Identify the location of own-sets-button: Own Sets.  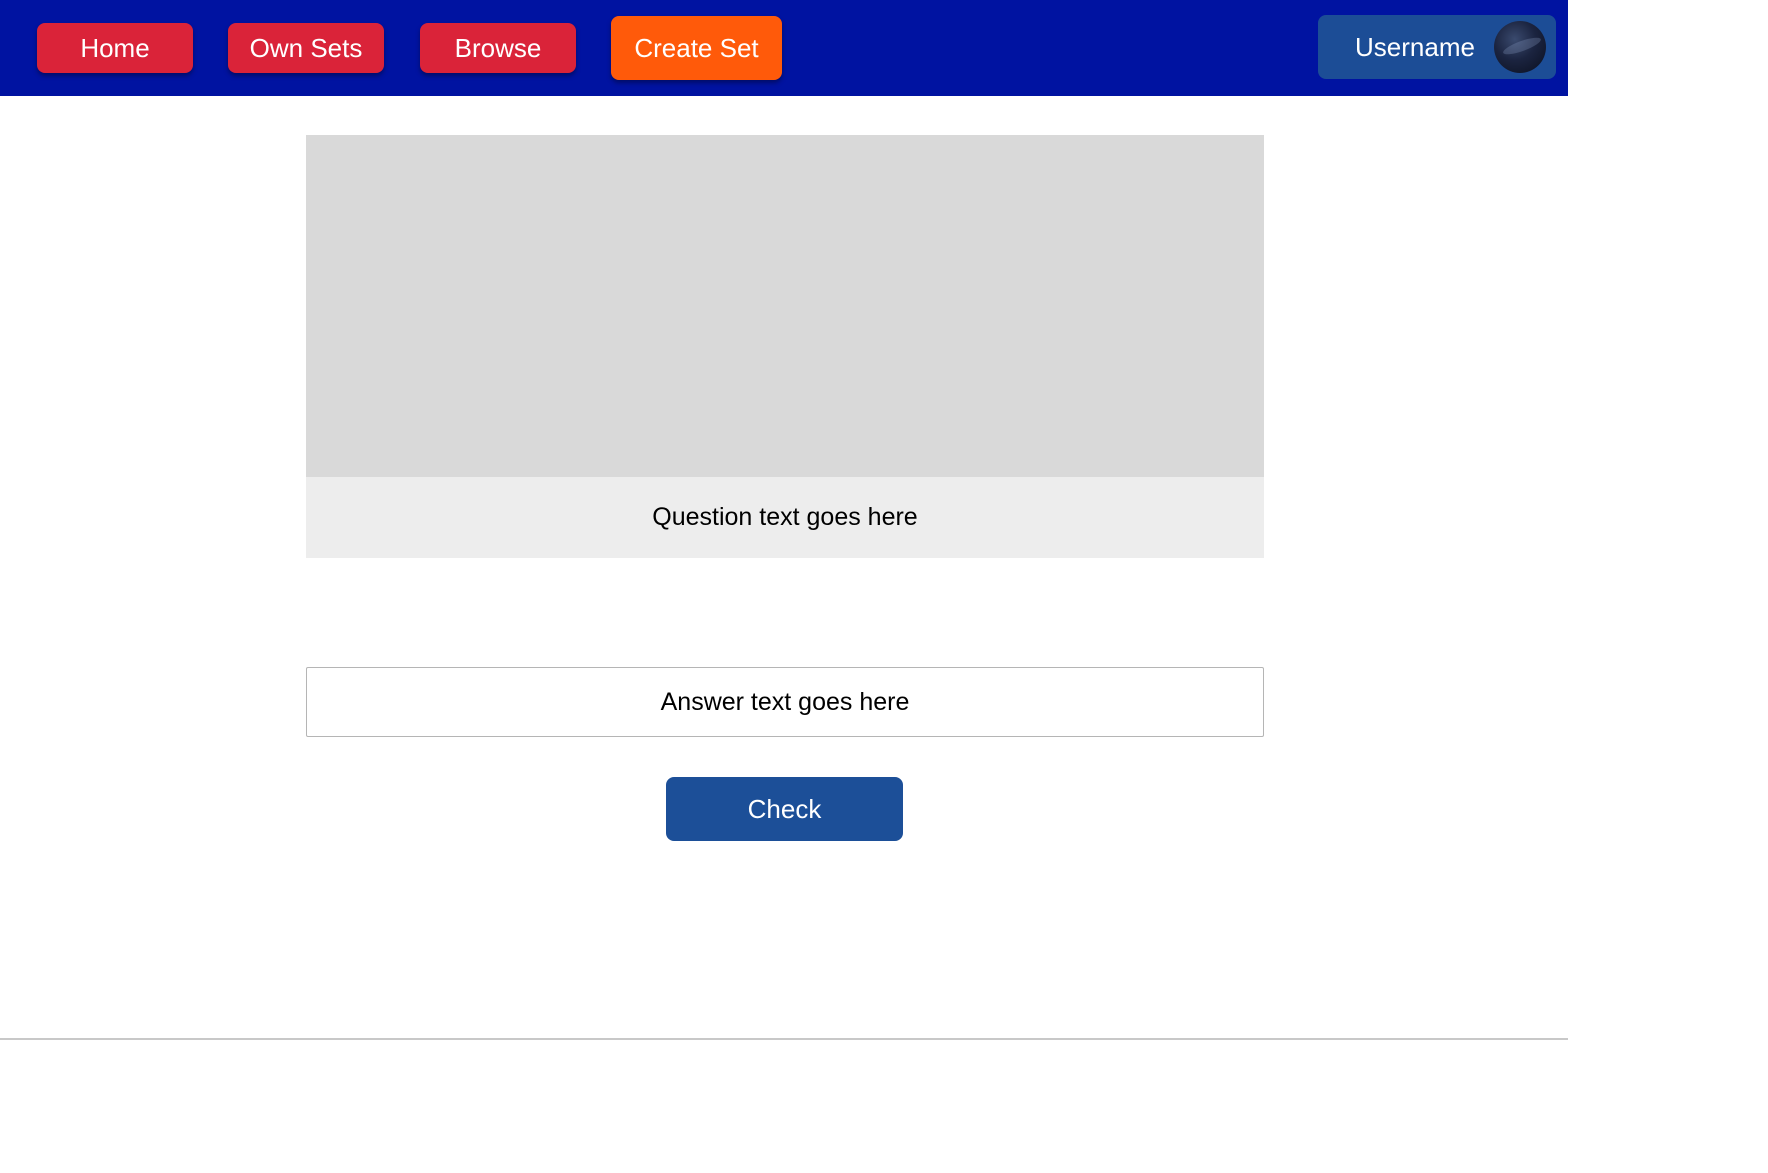
(306, 48).